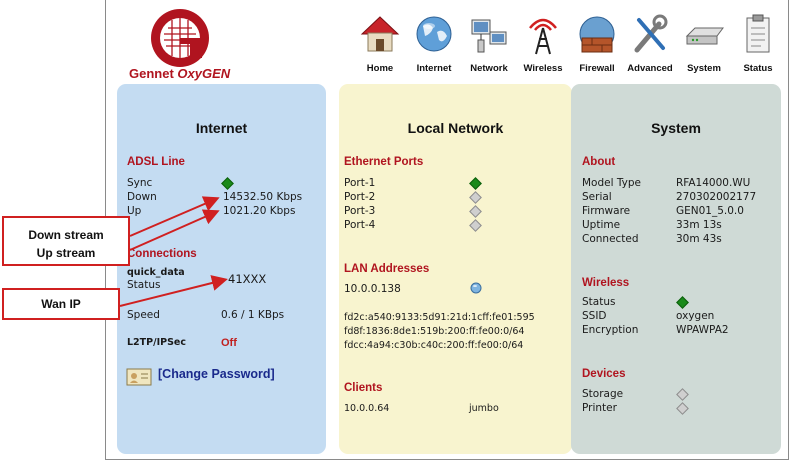 This screenshot has height=463, width=793. I want to click on lan-heading: LAN Addresses, so click(387, 269).